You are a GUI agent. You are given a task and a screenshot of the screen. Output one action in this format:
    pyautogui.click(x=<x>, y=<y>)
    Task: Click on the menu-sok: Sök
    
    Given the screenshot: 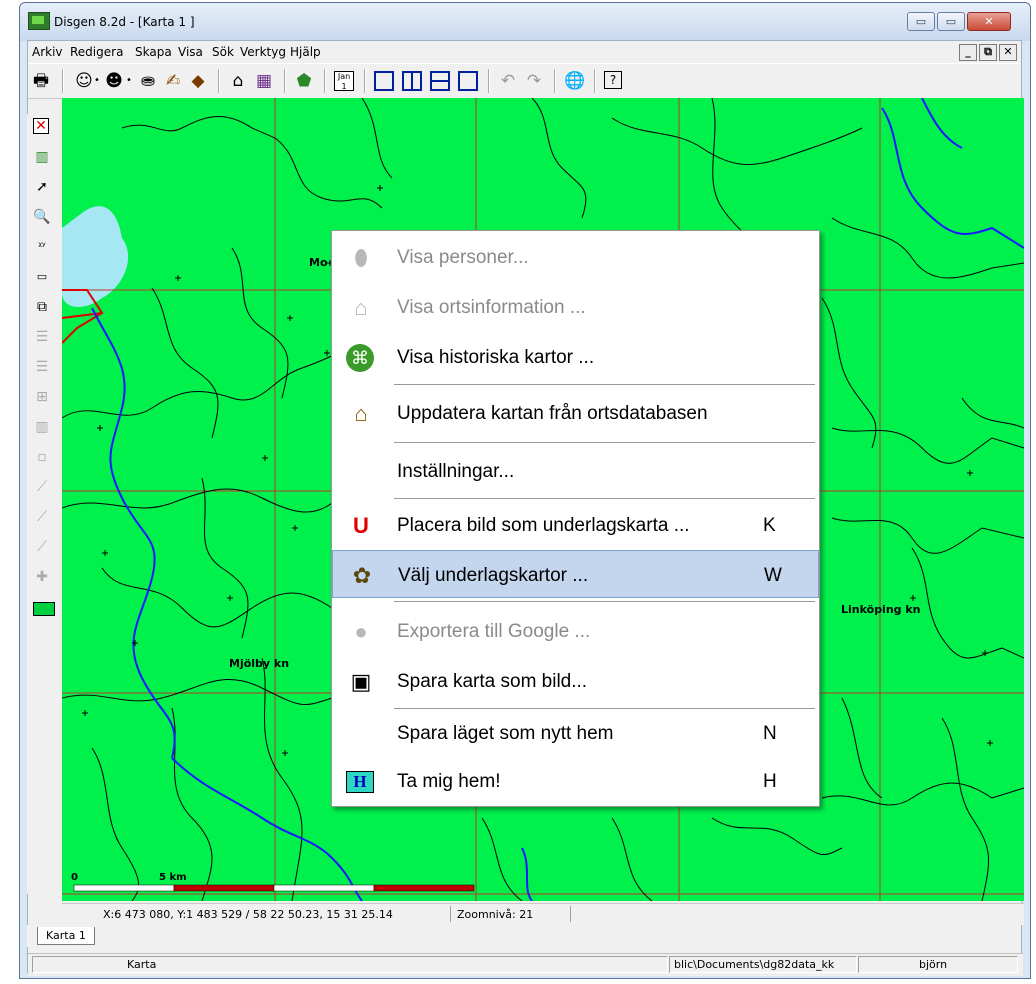 What is the action you would take?
    pyautogui.click(x=223, y=52)
    